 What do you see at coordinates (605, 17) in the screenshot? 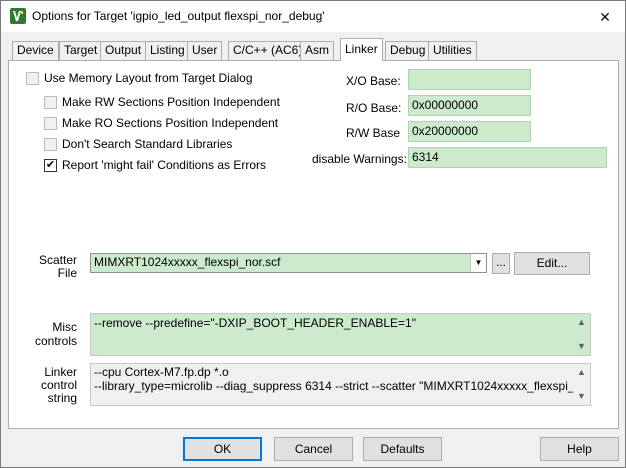
I see `close-icon: ✕` at bounding box center [605, 17].